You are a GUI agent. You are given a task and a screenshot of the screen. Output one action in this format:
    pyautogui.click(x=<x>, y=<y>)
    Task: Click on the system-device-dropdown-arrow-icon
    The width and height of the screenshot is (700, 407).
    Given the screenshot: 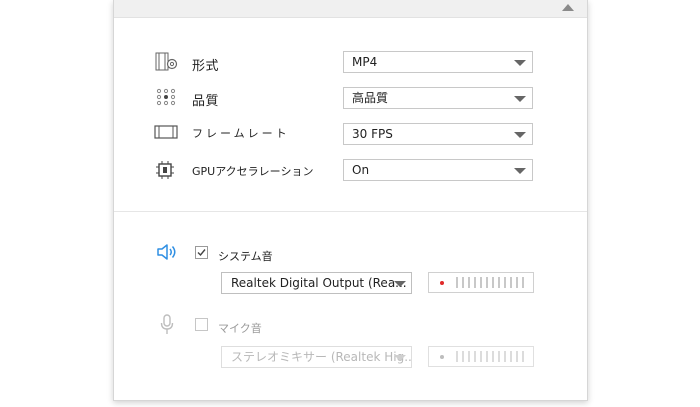 What is the action you would take?
    pyautogui.click(x=400, y=284)
    